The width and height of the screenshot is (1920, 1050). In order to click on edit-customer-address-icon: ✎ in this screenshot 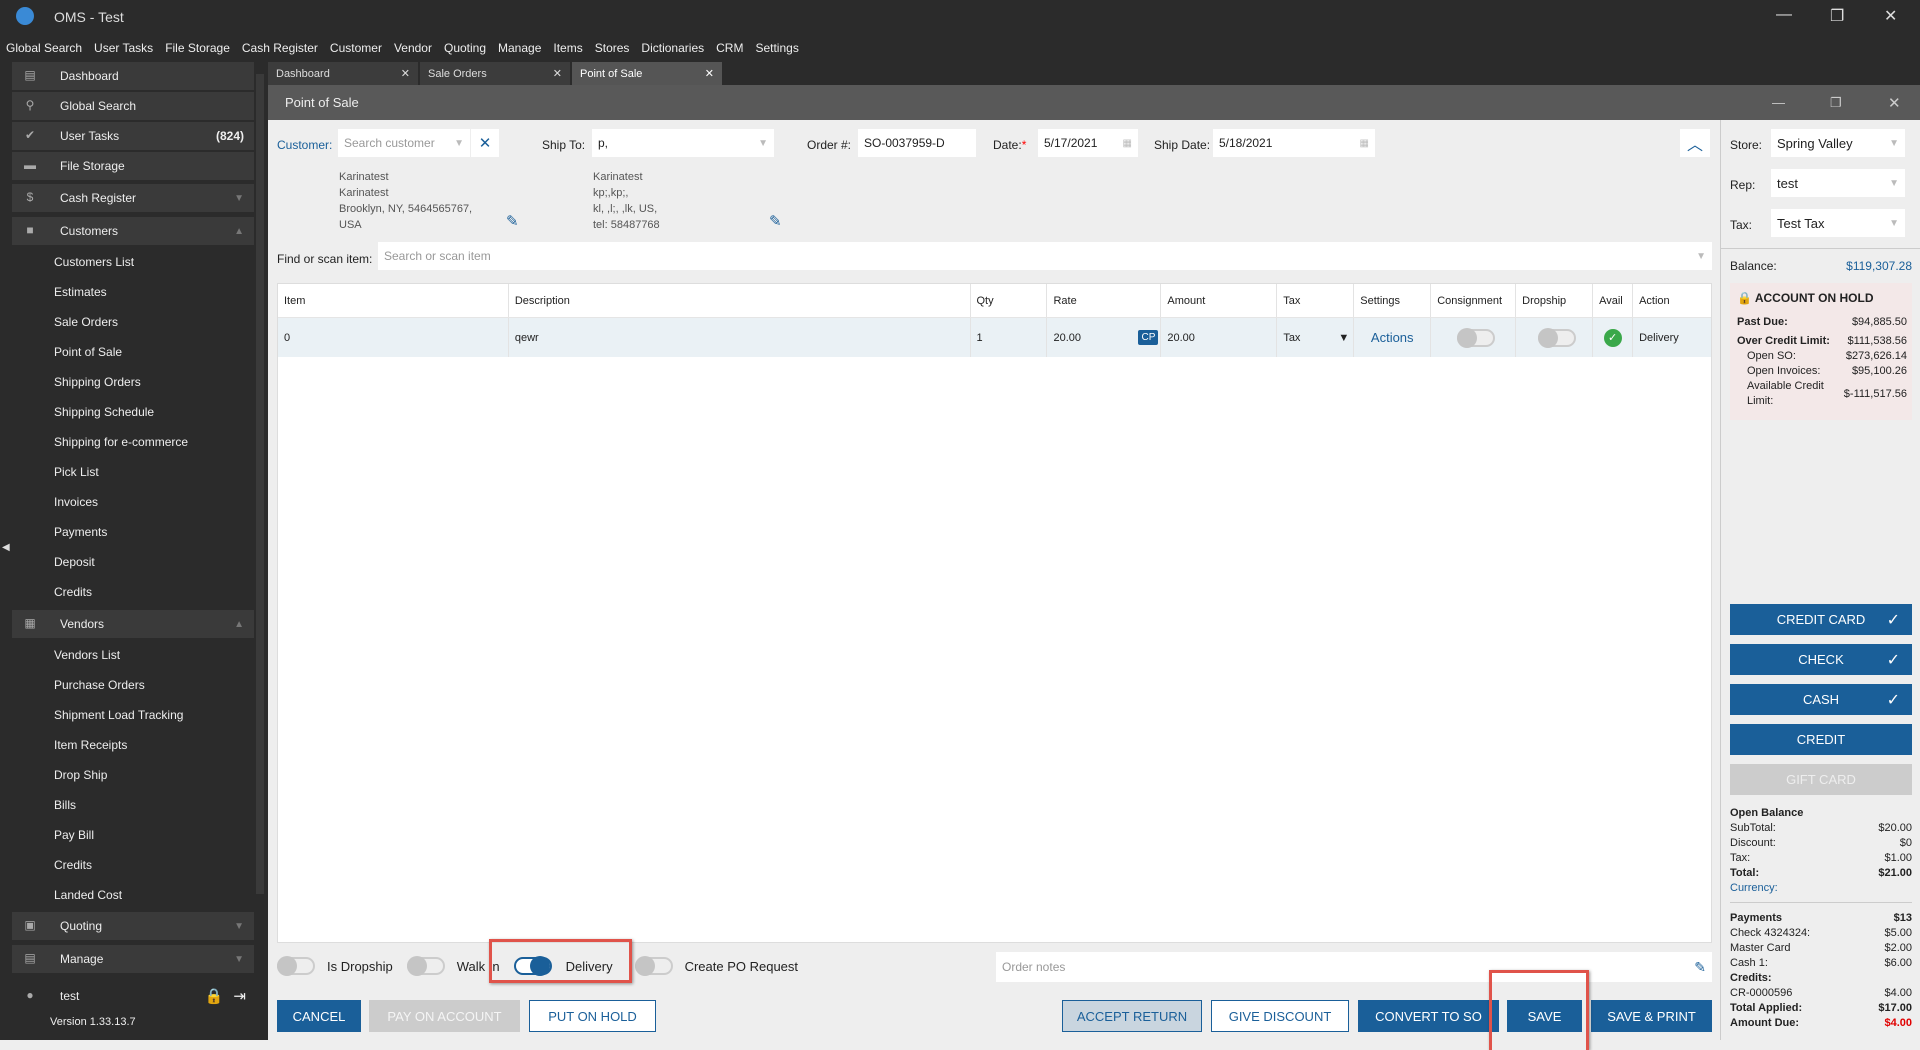, I will do `click(512, 221)`.